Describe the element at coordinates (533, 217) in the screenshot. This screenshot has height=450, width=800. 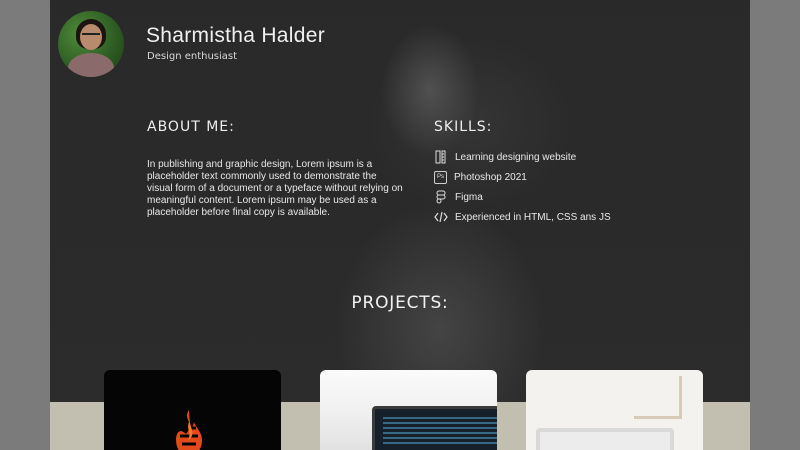
I see `skill-label: Experienced in HTML, CSS ans JS` at that location.